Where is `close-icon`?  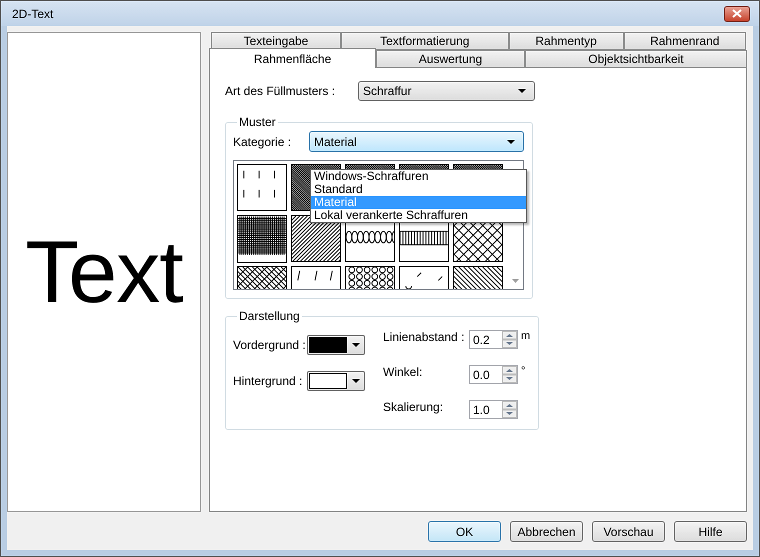 close-icon is located at coordinates (737, 13).